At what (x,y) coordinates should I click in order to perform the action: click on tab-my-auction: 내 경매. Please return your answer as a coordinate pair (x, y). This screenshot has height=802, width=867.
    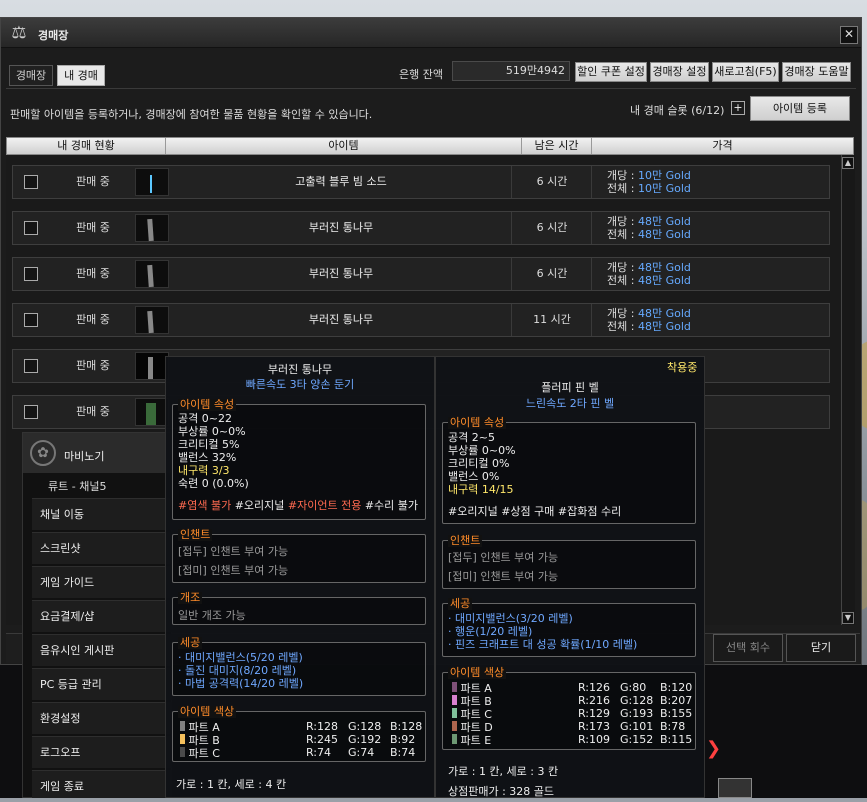
    Looking at the image, I should click on (81, 75).